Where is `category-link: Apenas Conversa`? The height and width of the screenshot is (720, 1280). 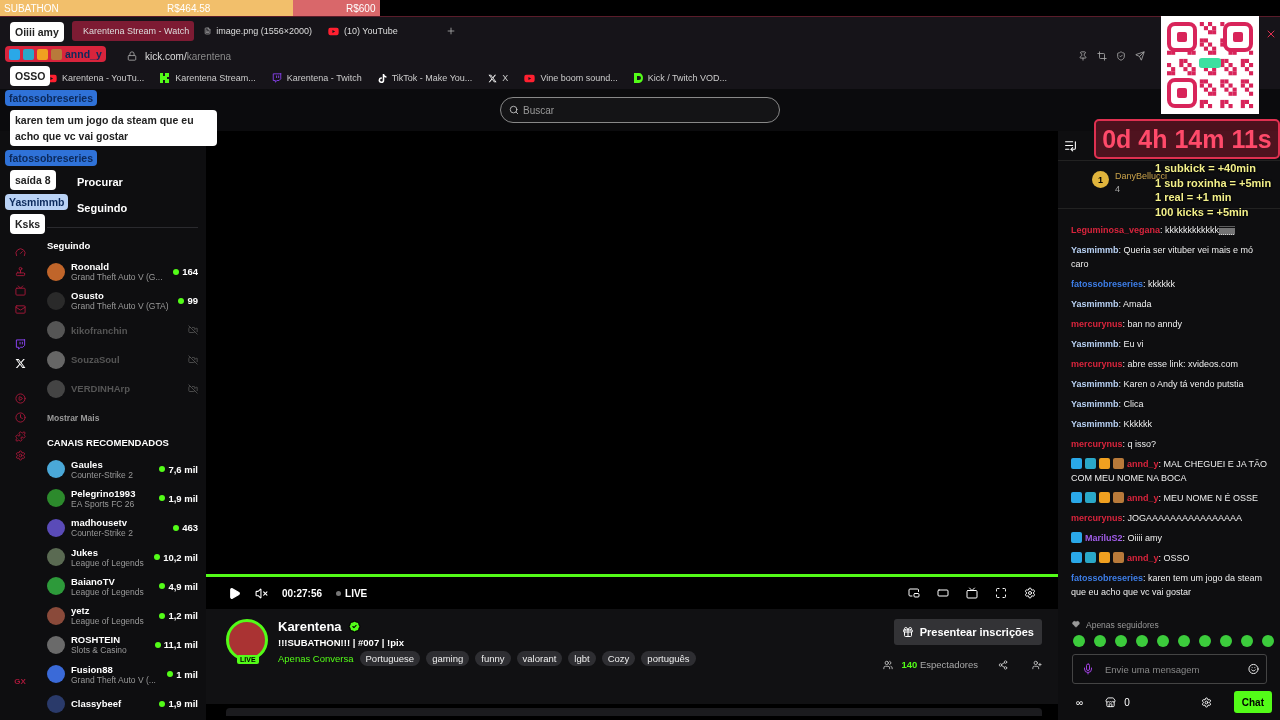 category-link: Apenas Conversa is located at coordinates (316, 658).